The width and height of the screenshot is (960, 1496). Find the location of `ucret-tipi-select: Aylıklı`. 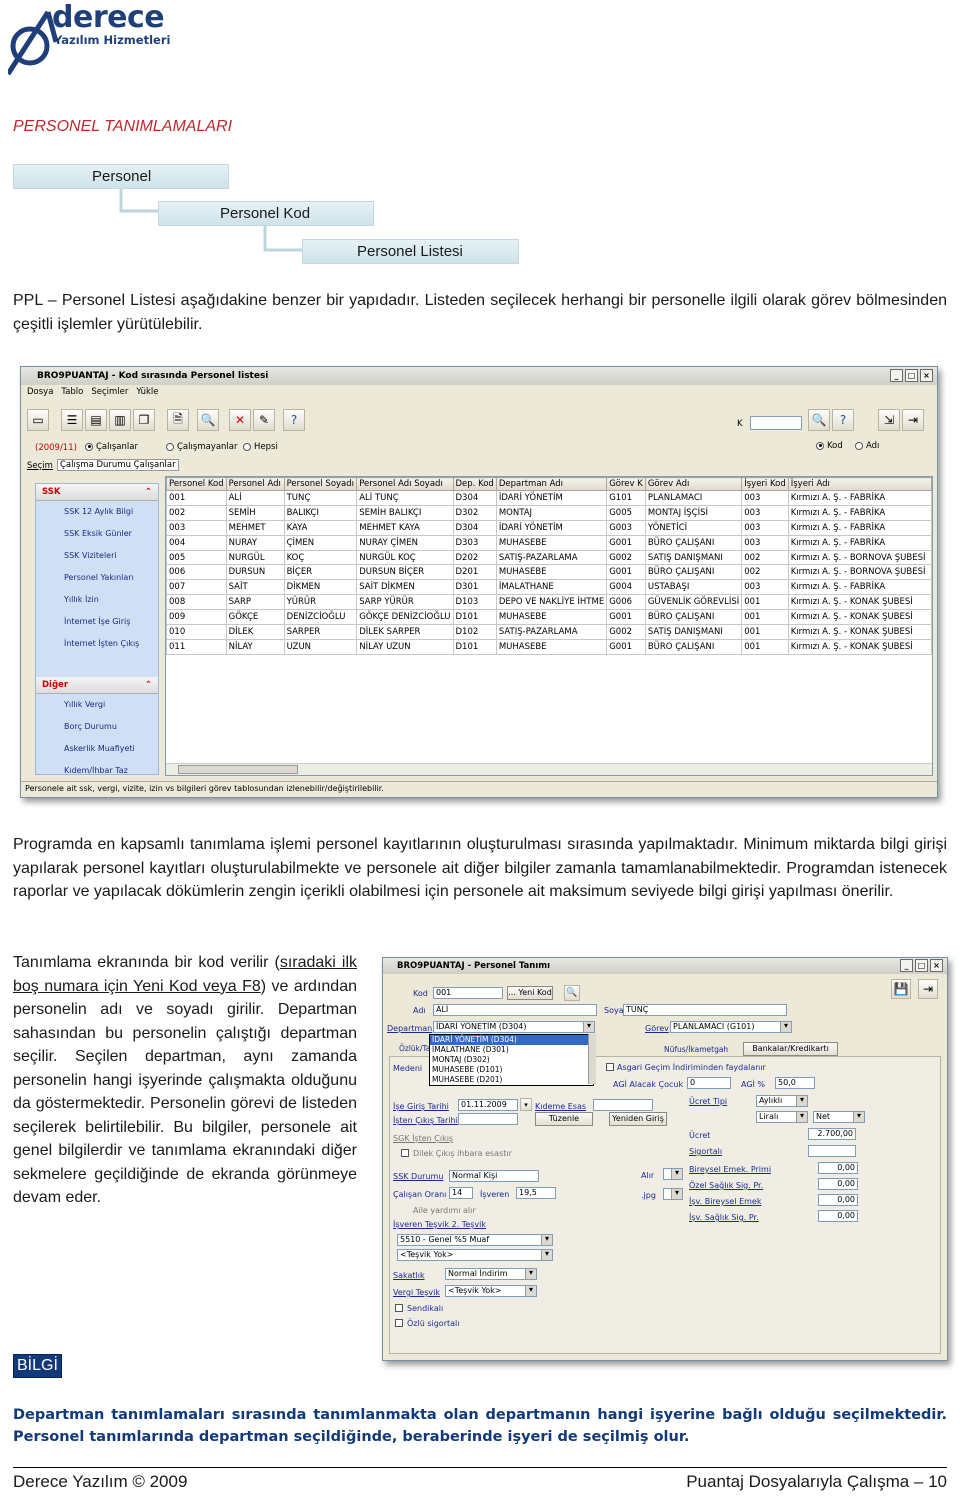

ucret-tipi-select: Aylıklı is located at coordinates (782, 1101).